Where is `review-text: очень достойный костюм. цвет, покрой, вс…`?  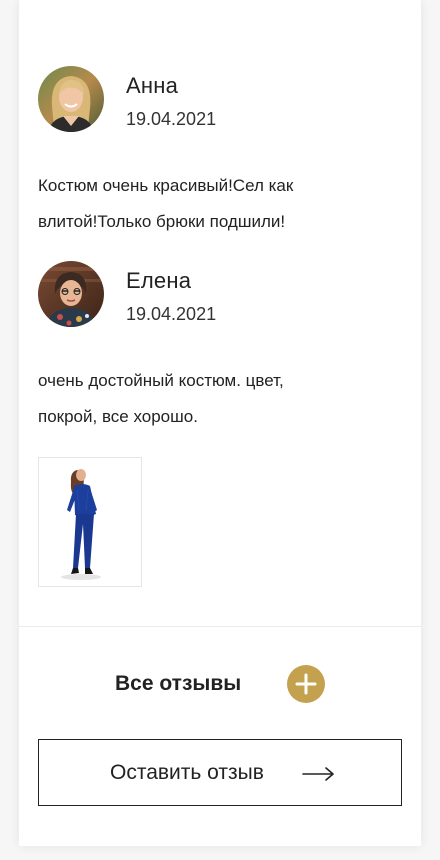
review-text: очень достойный костюм. цвет, покрой, вс… is located at coordinates (161, 398).